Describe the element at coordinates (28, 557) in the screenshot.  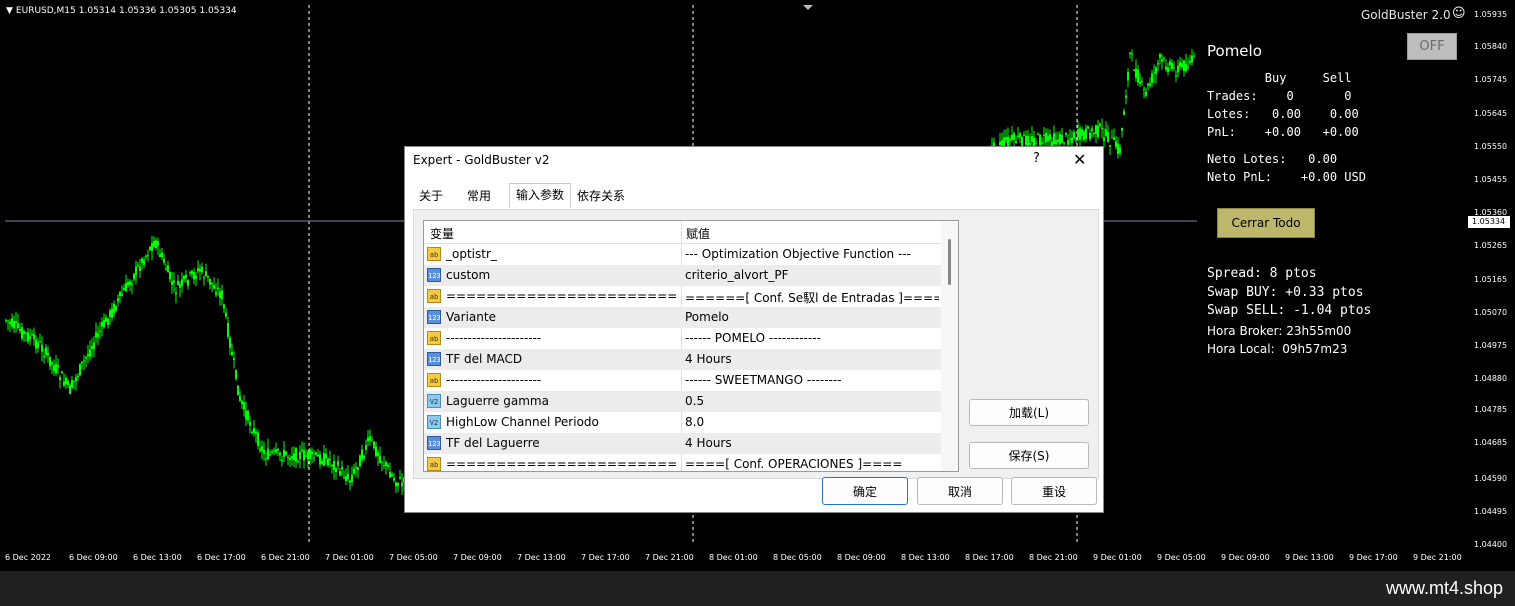
I see `time-tick-label: 6 Dec 2022` at that location.